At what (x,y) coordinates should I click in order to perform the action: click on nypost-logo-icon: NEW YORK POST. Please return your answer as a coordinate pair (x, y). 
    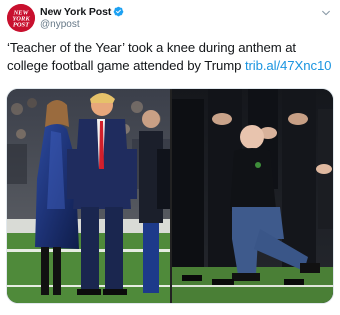
    Looking at the image, I should click on (21, 18).